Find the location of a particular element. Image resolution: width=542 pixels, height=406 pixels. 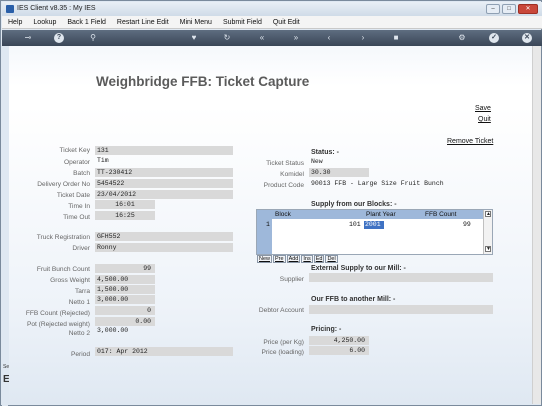

pricing-heading: Pricing: - is located at coordinates (326, 329).